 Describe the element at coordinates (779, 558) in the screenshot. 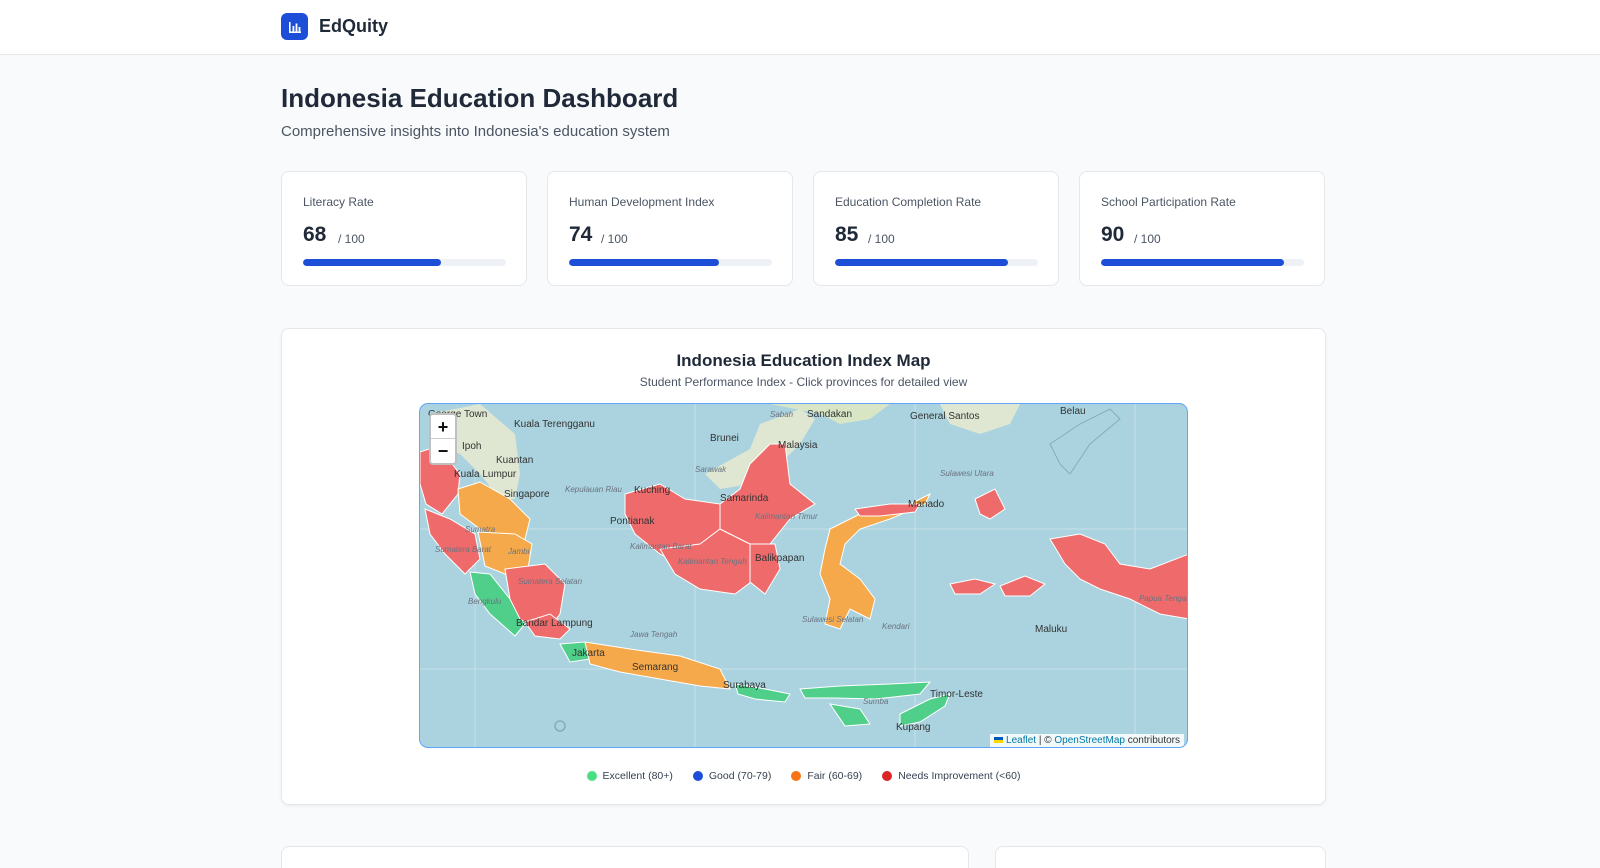

I see `place-label: Balikpapan` at that location.